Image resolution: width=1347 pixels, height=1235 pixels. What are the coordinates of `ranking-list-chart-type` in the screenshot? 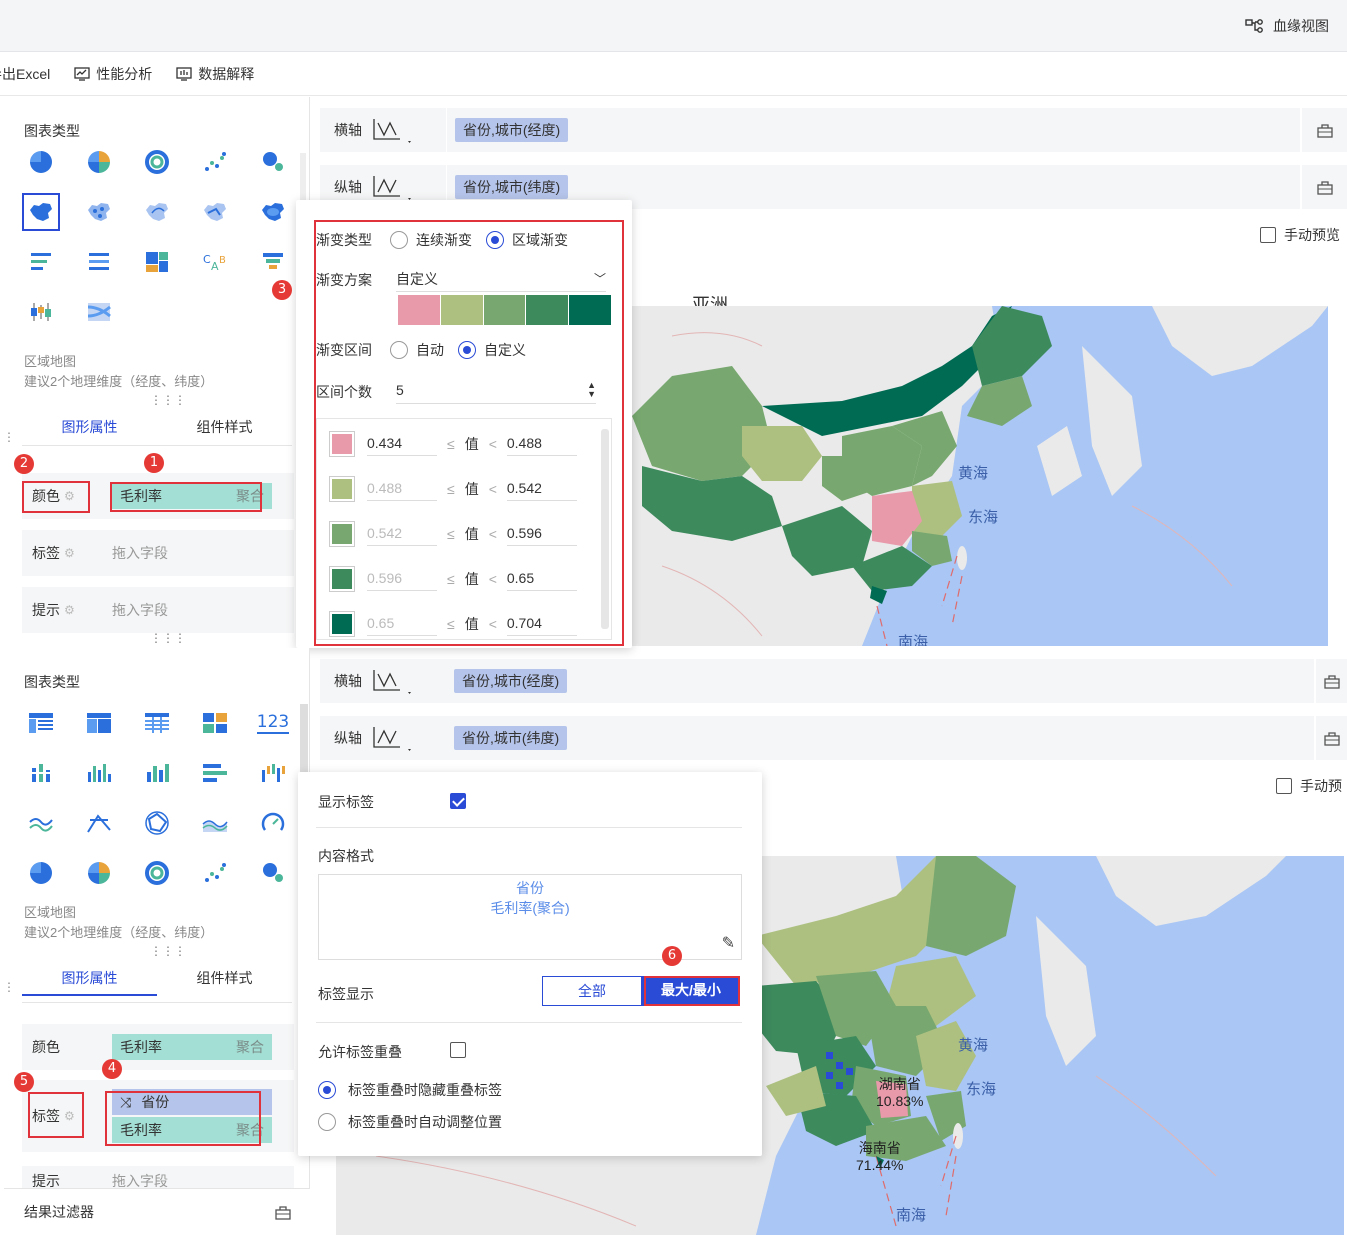 It's located at (41, 262).